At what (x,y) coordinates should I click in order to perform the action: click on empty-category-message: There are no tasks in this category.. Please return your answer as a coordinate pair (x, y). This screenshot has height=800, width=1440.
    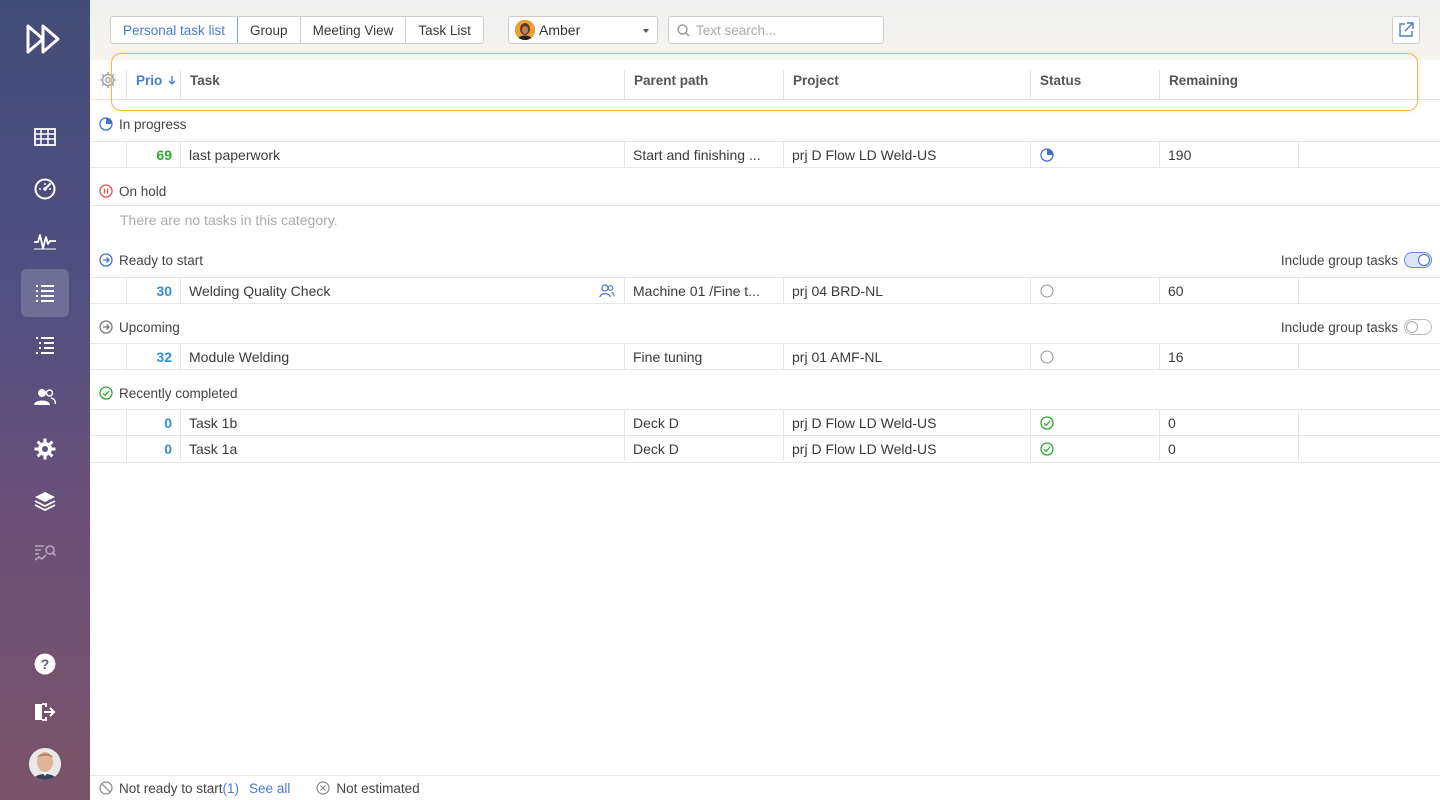
    Looking at the image, I should click on (229, 220).